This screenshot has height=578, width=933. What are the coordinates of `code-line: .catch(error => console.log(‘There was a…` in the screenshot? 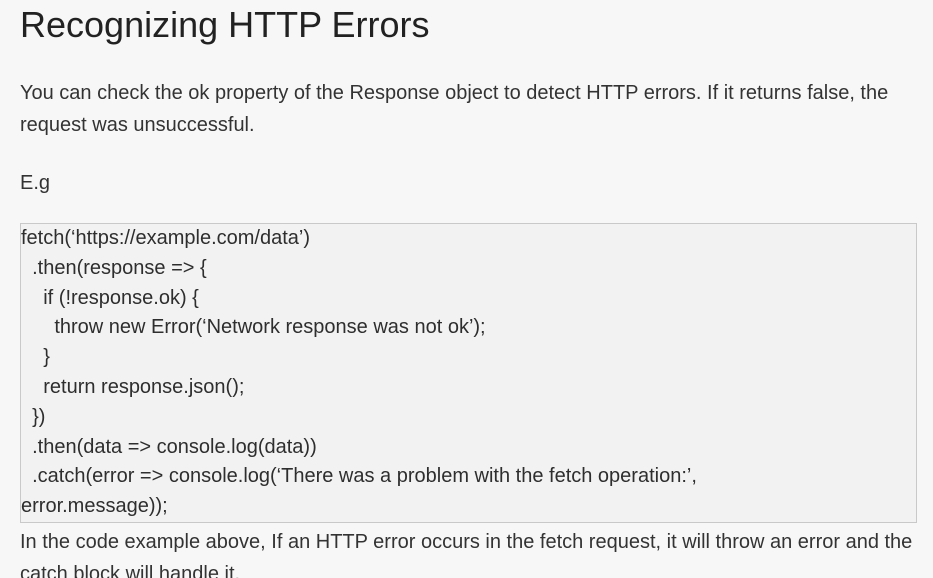 It's located at (359, 476).